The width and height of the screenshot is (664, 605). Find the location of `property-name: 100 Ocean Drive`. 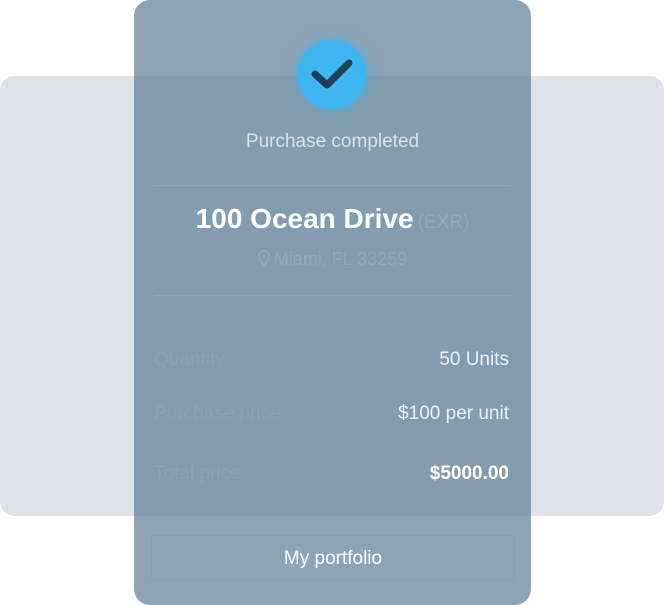

property-name: 100 Ocean Drive is located at coordinates (304, 218).